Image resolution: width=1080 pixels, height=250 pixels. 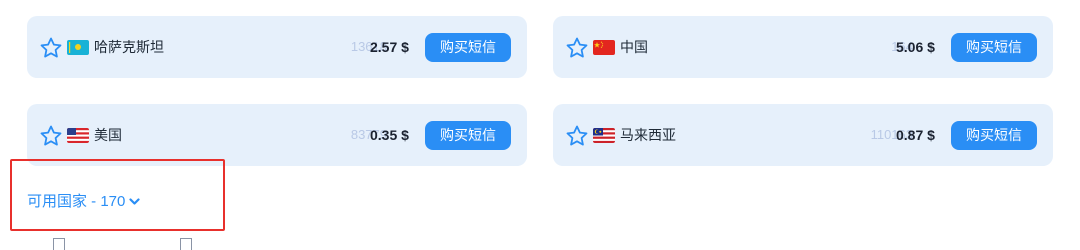 What do you see at coordinates (915, 135) in the screenshot?
I see `price: 0.87 $` at bounding box center [915, 135].